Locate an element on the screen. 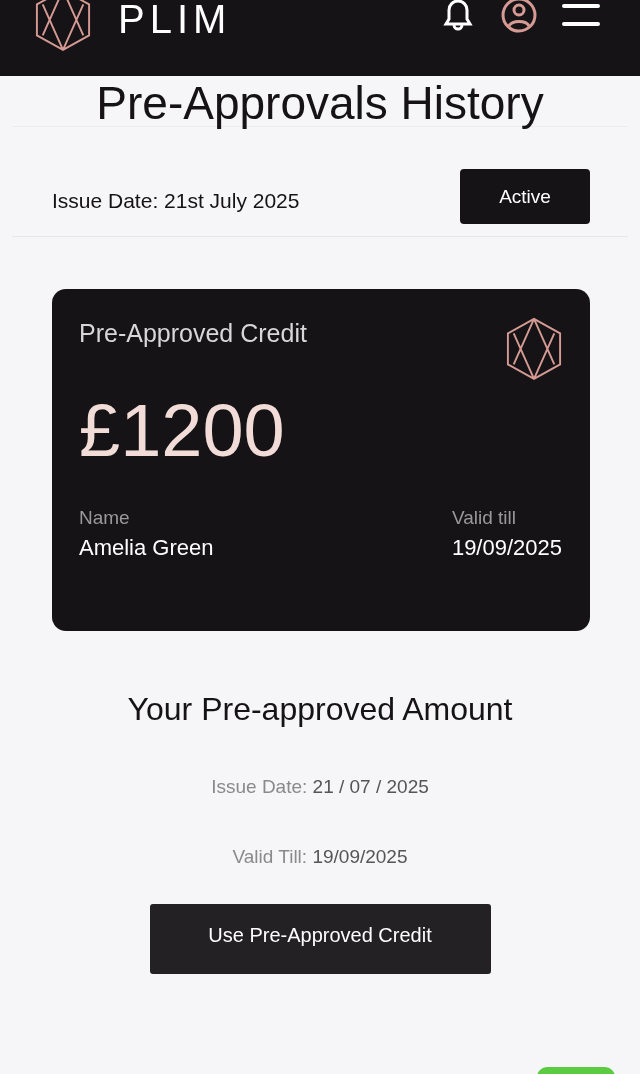  section-heading: Your Pre-approved Amount is located at coordinates (320, 709).